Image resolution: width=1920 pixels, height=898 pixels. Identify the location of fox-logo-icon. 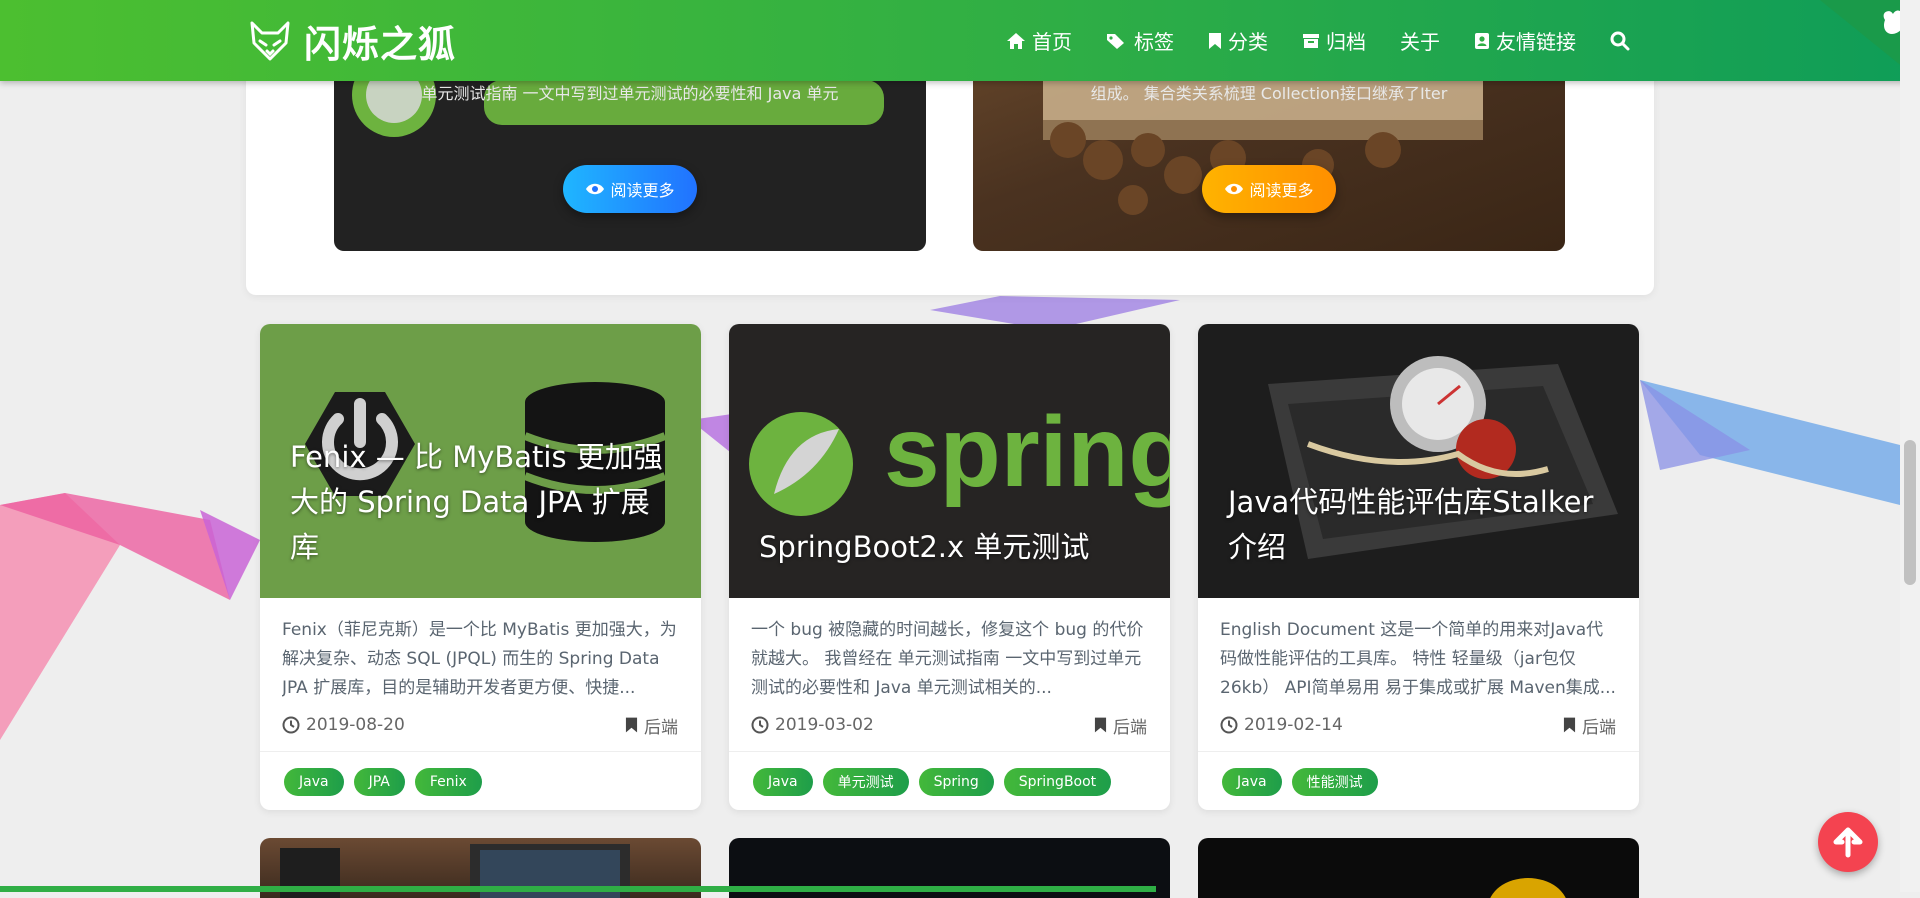
(270, 41).